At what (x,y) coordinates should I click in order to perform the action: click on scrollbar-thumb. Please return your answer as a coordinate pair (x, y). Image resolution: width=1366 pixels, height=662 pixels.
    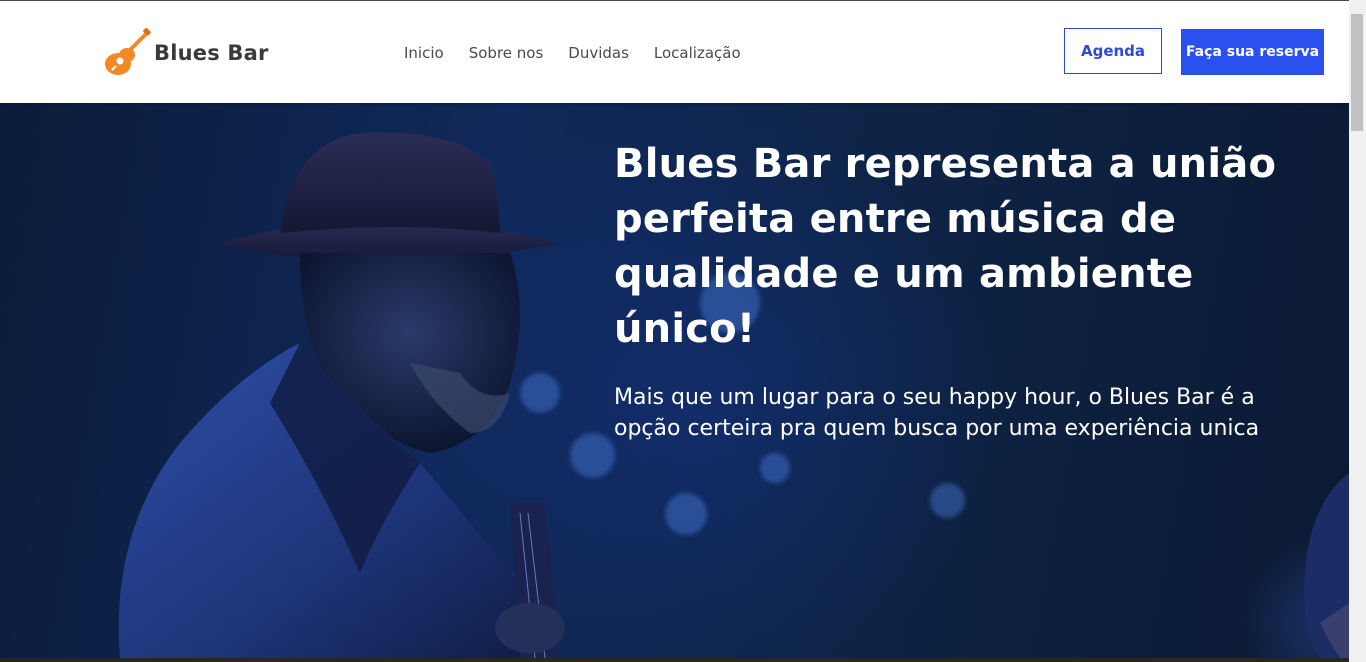
    Looking at the image, I should click on (1357, 72).